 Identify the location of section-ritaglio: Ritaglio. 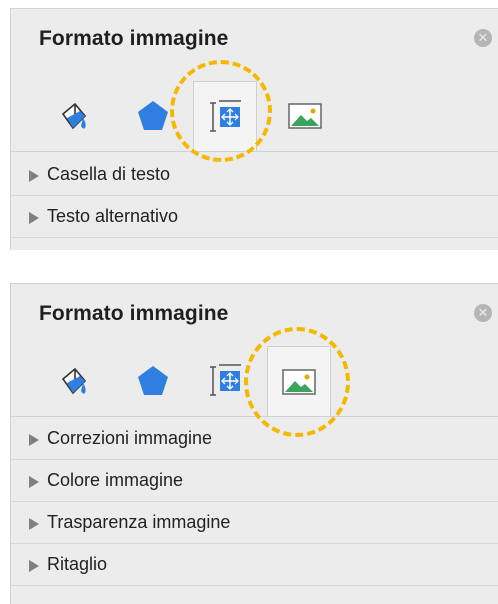
(254, 565).